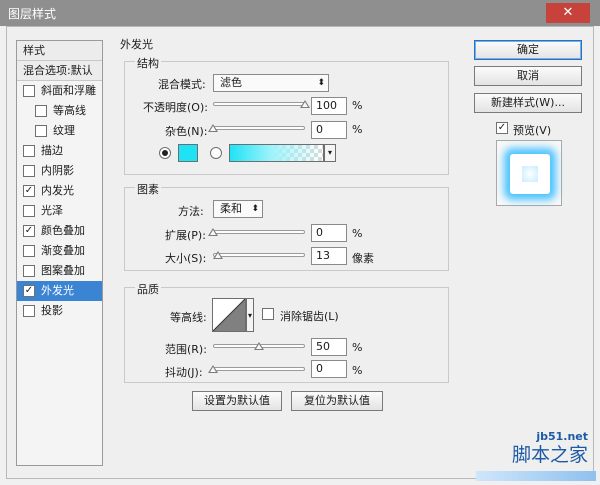 This screenshot has height=485, width=600. What do you see at coordinates (329, 233) in the screenshot?
I see `spread-field: 0` at bounding box center [329, 233].